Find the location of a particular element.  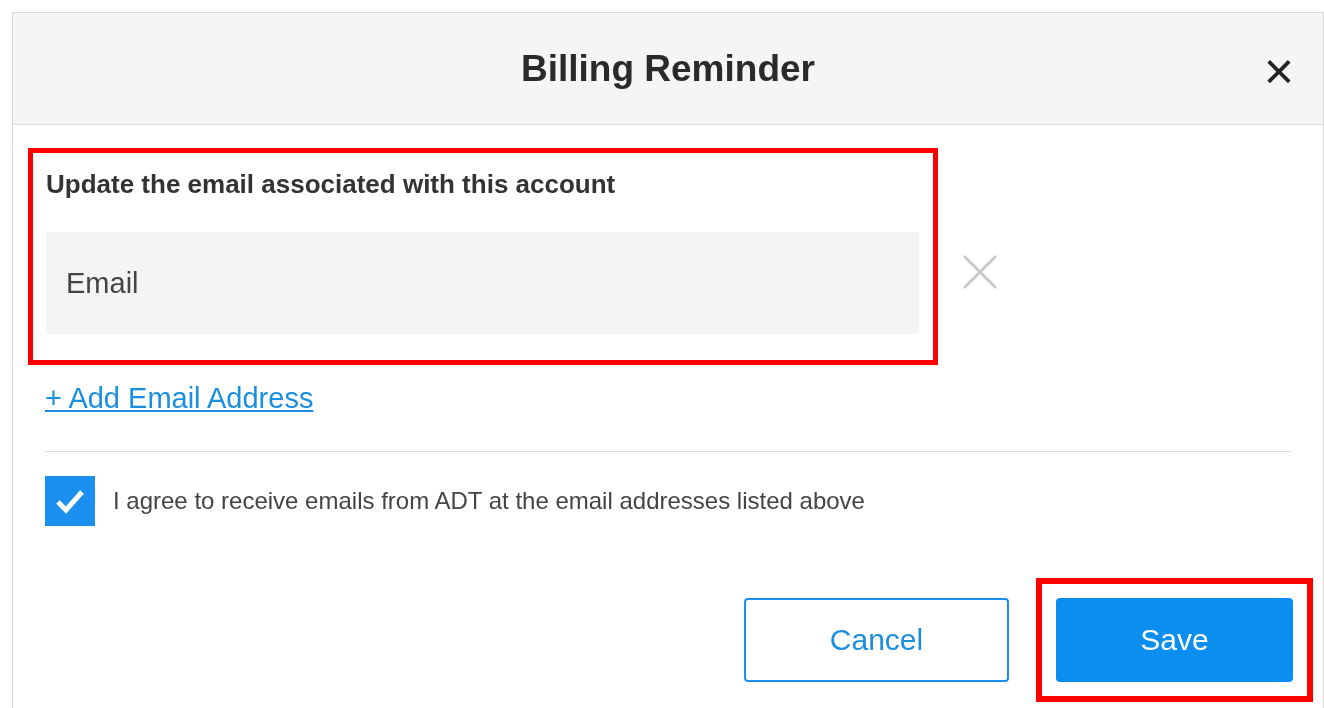

consent-checkbox is located at coordinates (70, 500).